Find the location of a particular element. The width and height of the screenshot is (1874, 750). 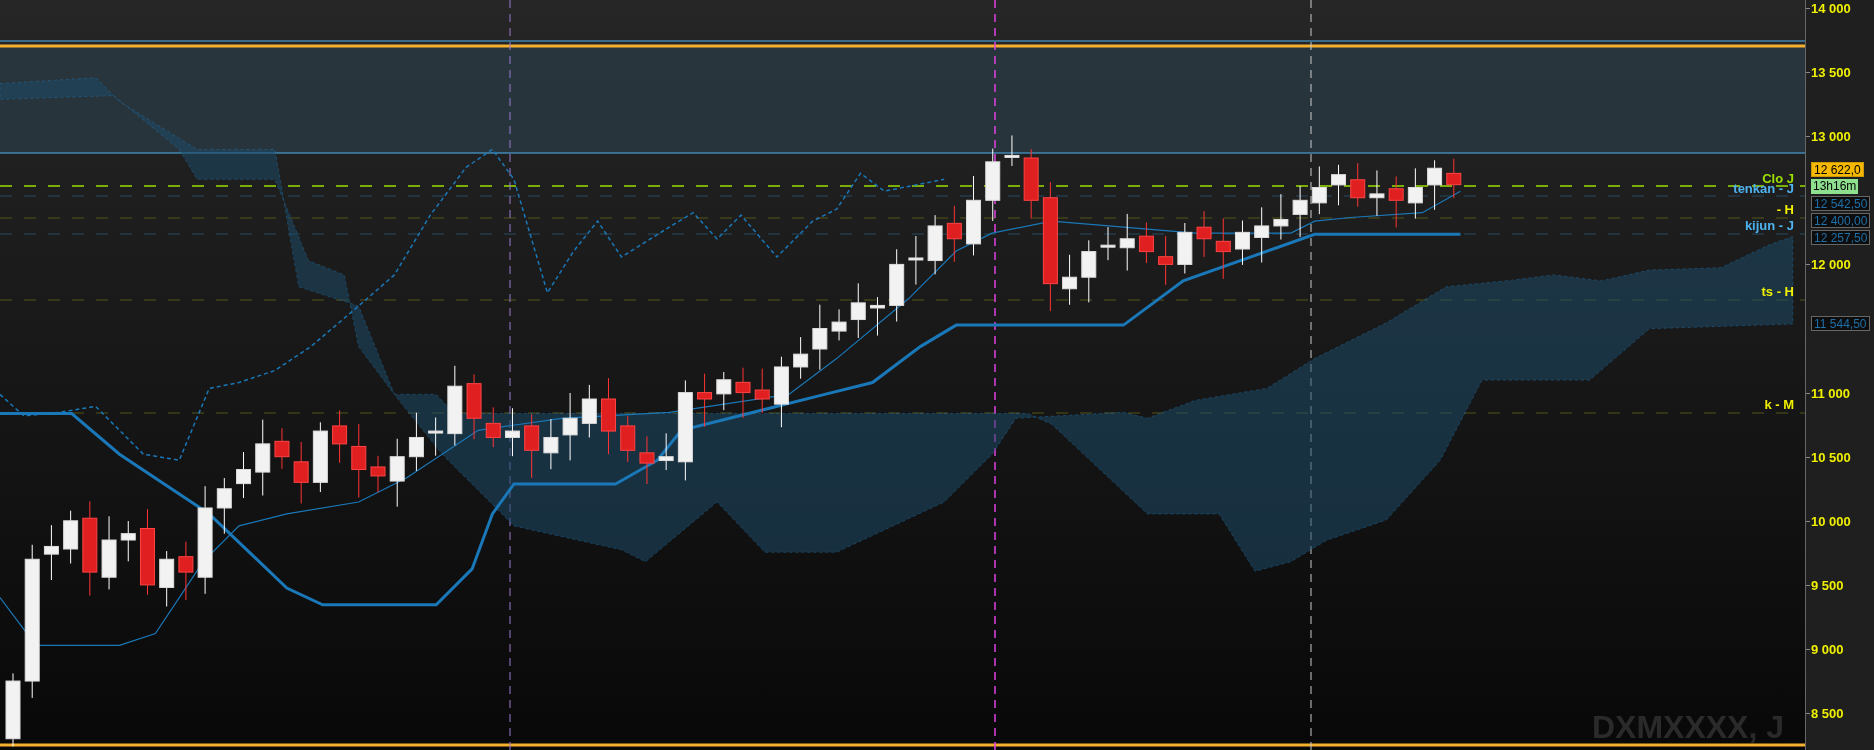

price-axis-label: 9 000 is located at coordinates (1827, 649).